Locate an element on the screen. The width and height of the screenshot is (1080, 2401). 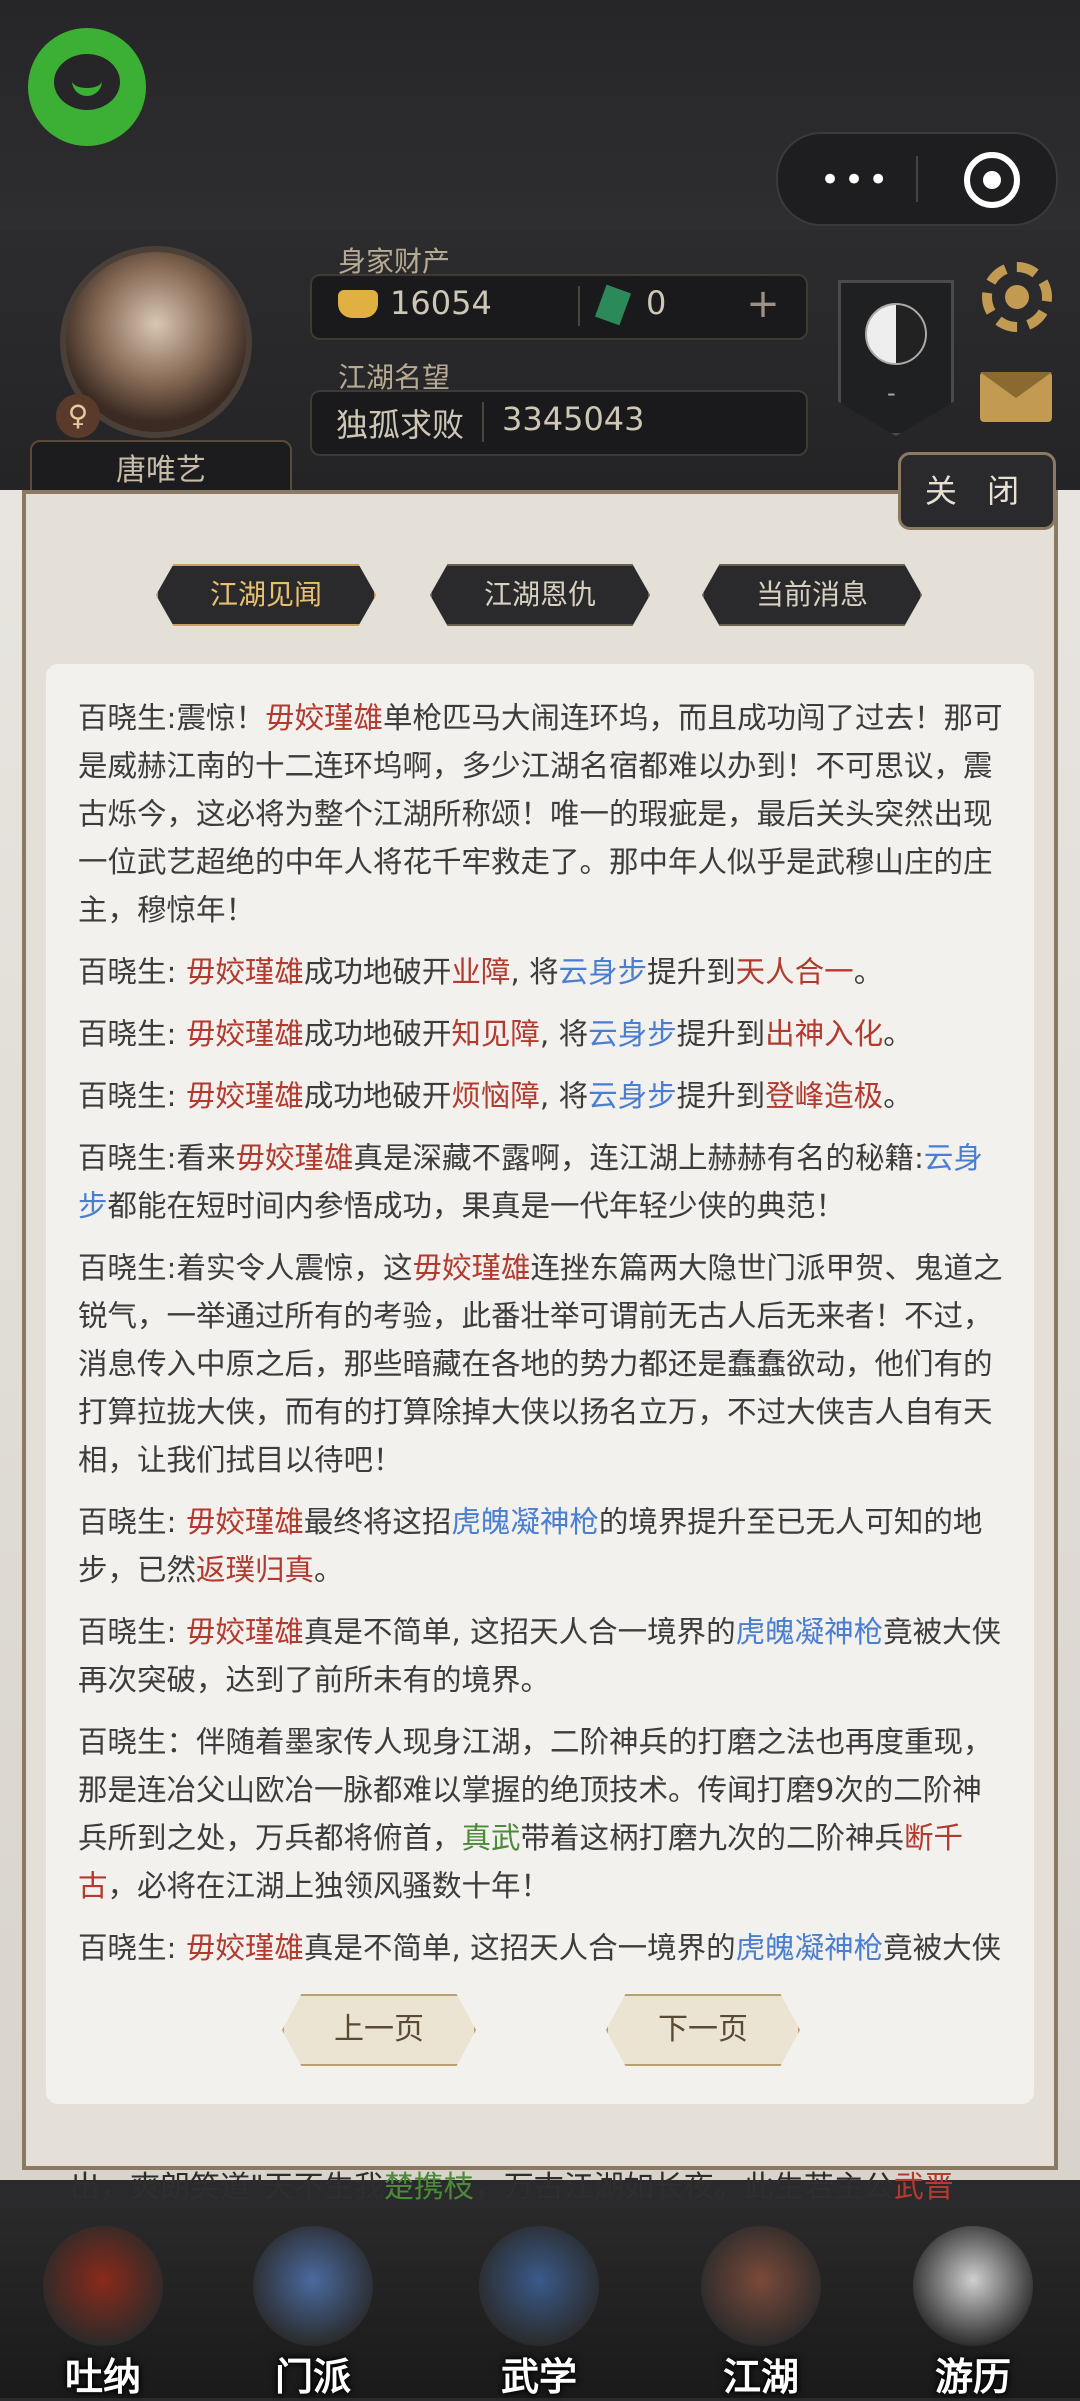
nav-label: 武学 is located at coordinates (538, 2377).